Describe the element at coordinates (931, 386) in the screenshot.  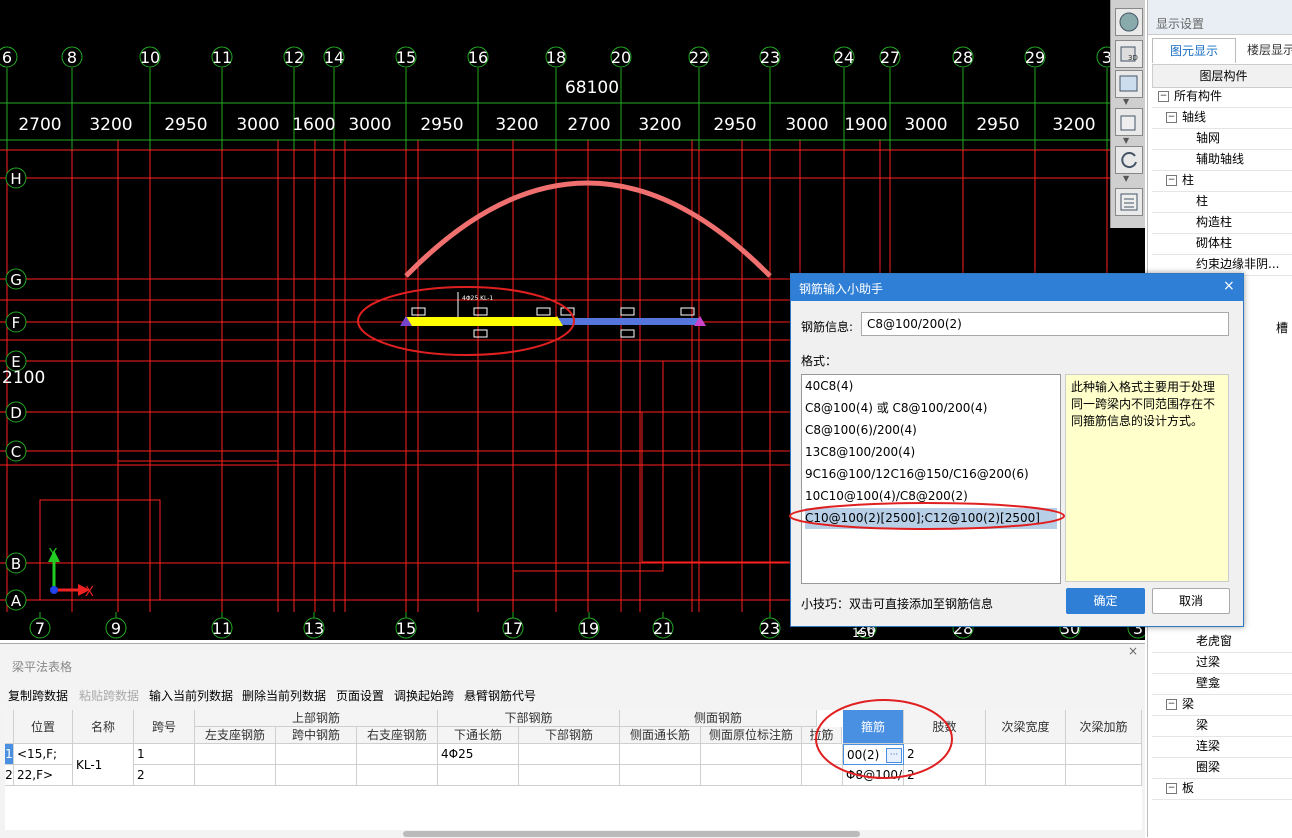
I see `format-list-item: 40C8(4)` at that location.